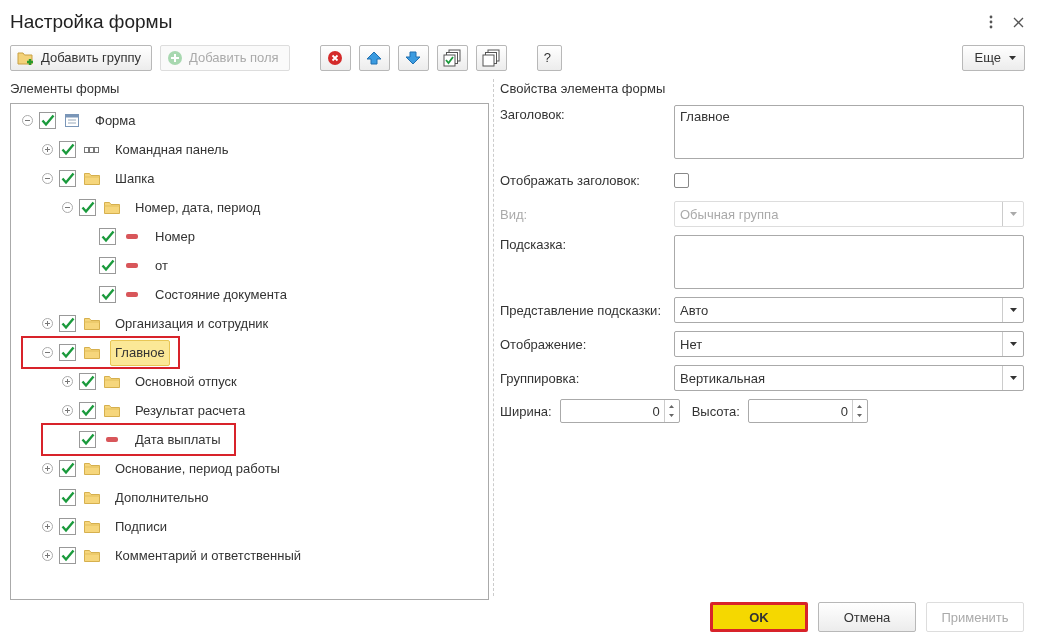 The height and width of the screenshot is (642, 1040). Describe the element at coordinates (26, 57) in the screenshot. I see `folder-add-icon` at that location.